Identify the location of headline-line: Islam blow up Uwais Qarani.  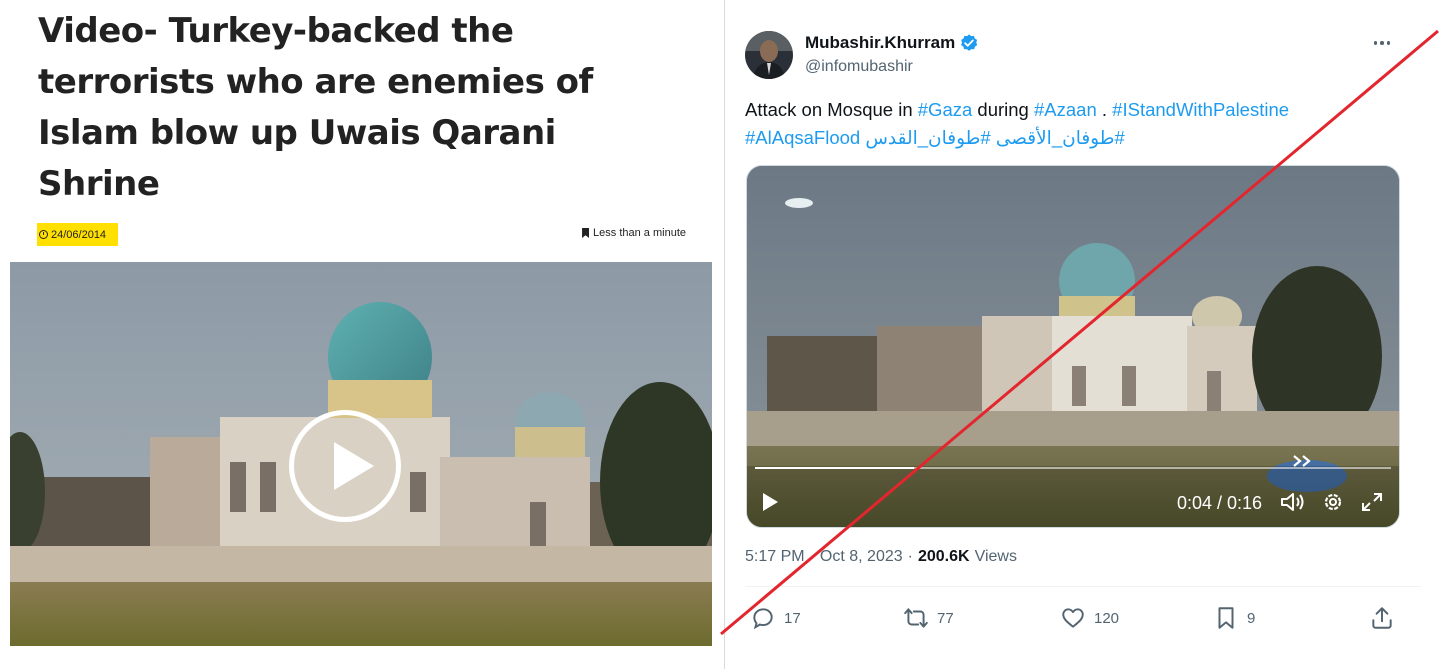
(297, 133).